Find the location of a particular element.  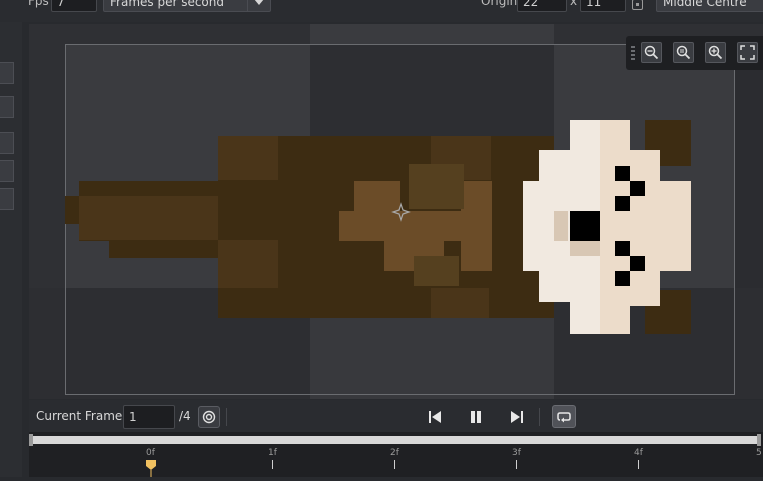

fps-unit-dropdown: Frames per second is located at coordinates (187, 6).